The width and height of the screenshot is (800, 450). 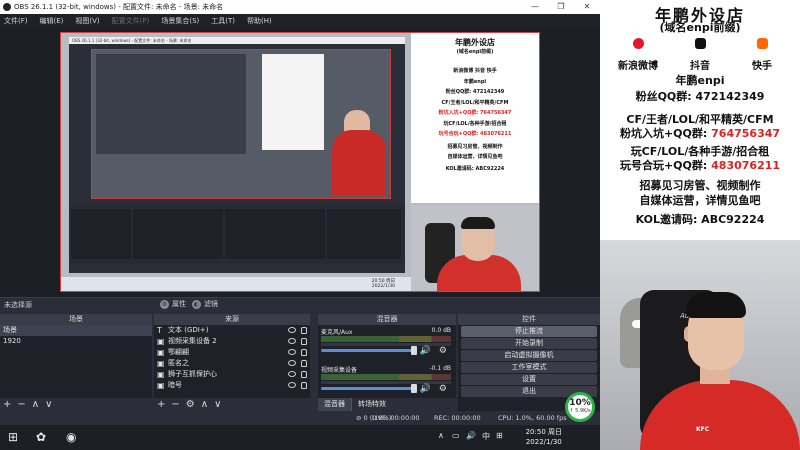 What do you see at coordinates (703, 429) in the screenshot?
I see `shirt-logo: KFC` at bounding box center [703, 429].